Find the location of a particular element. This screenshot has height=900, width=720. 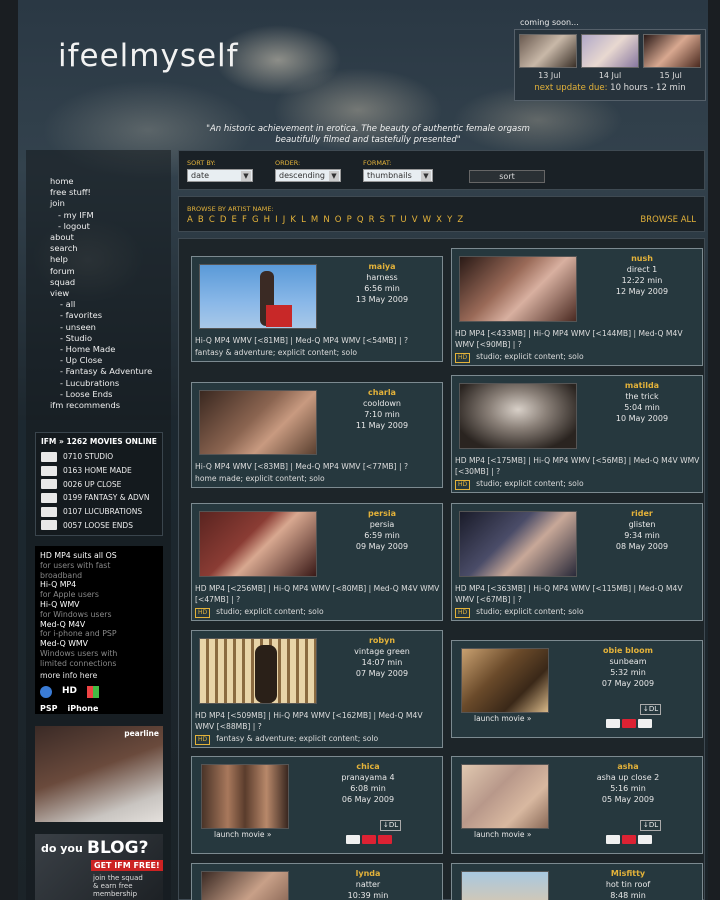

menu-my-ifm: - my IFM is located at coordinates (110, 215).